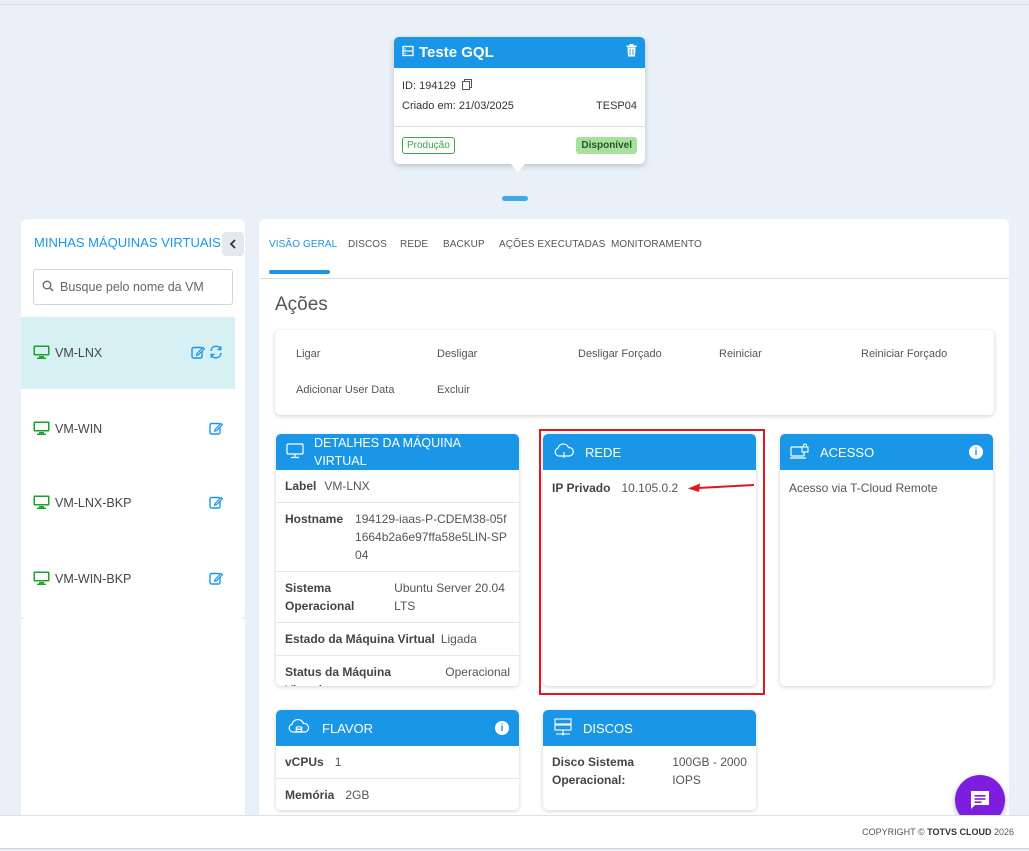 This screenshot has width=1029, height=851. I want to click on detail-row: Estado da Máquina Virtual Ligada, so click(397, 639).